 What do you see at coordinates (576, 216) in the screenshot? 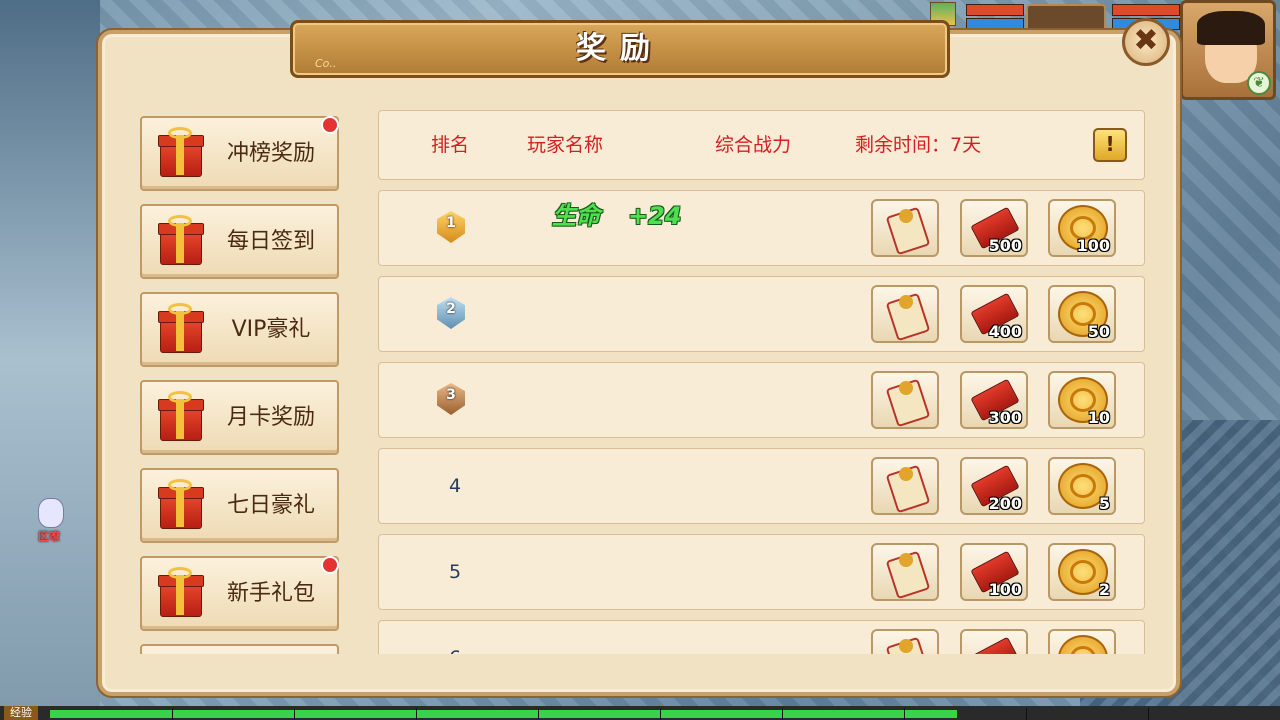
I see `buff-stat: 生命` at bounding box center [576, 216].